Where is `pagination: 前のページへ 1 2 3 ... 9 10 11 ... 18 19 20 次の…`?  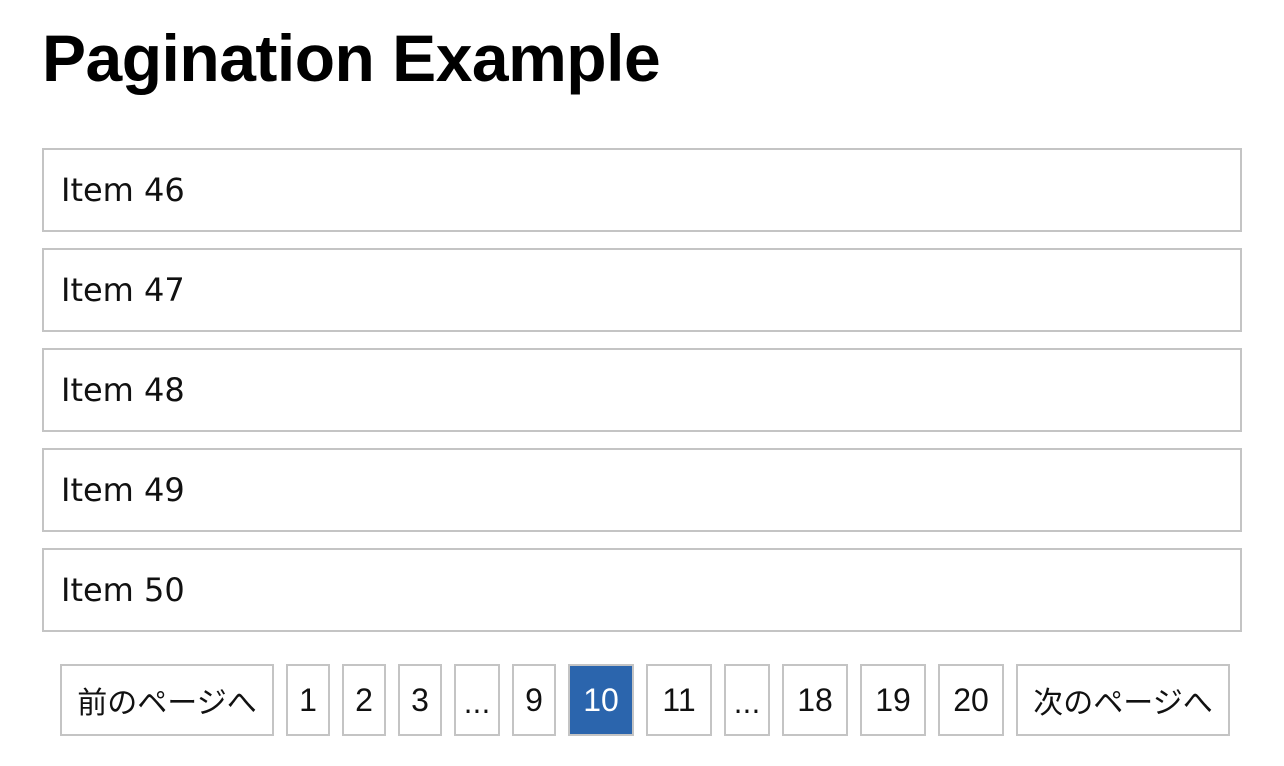
pagination: 前のページへ 1 2 3 ... 9 10 11 ... 18 19 20 次の… is located at coordinates (645, 700).